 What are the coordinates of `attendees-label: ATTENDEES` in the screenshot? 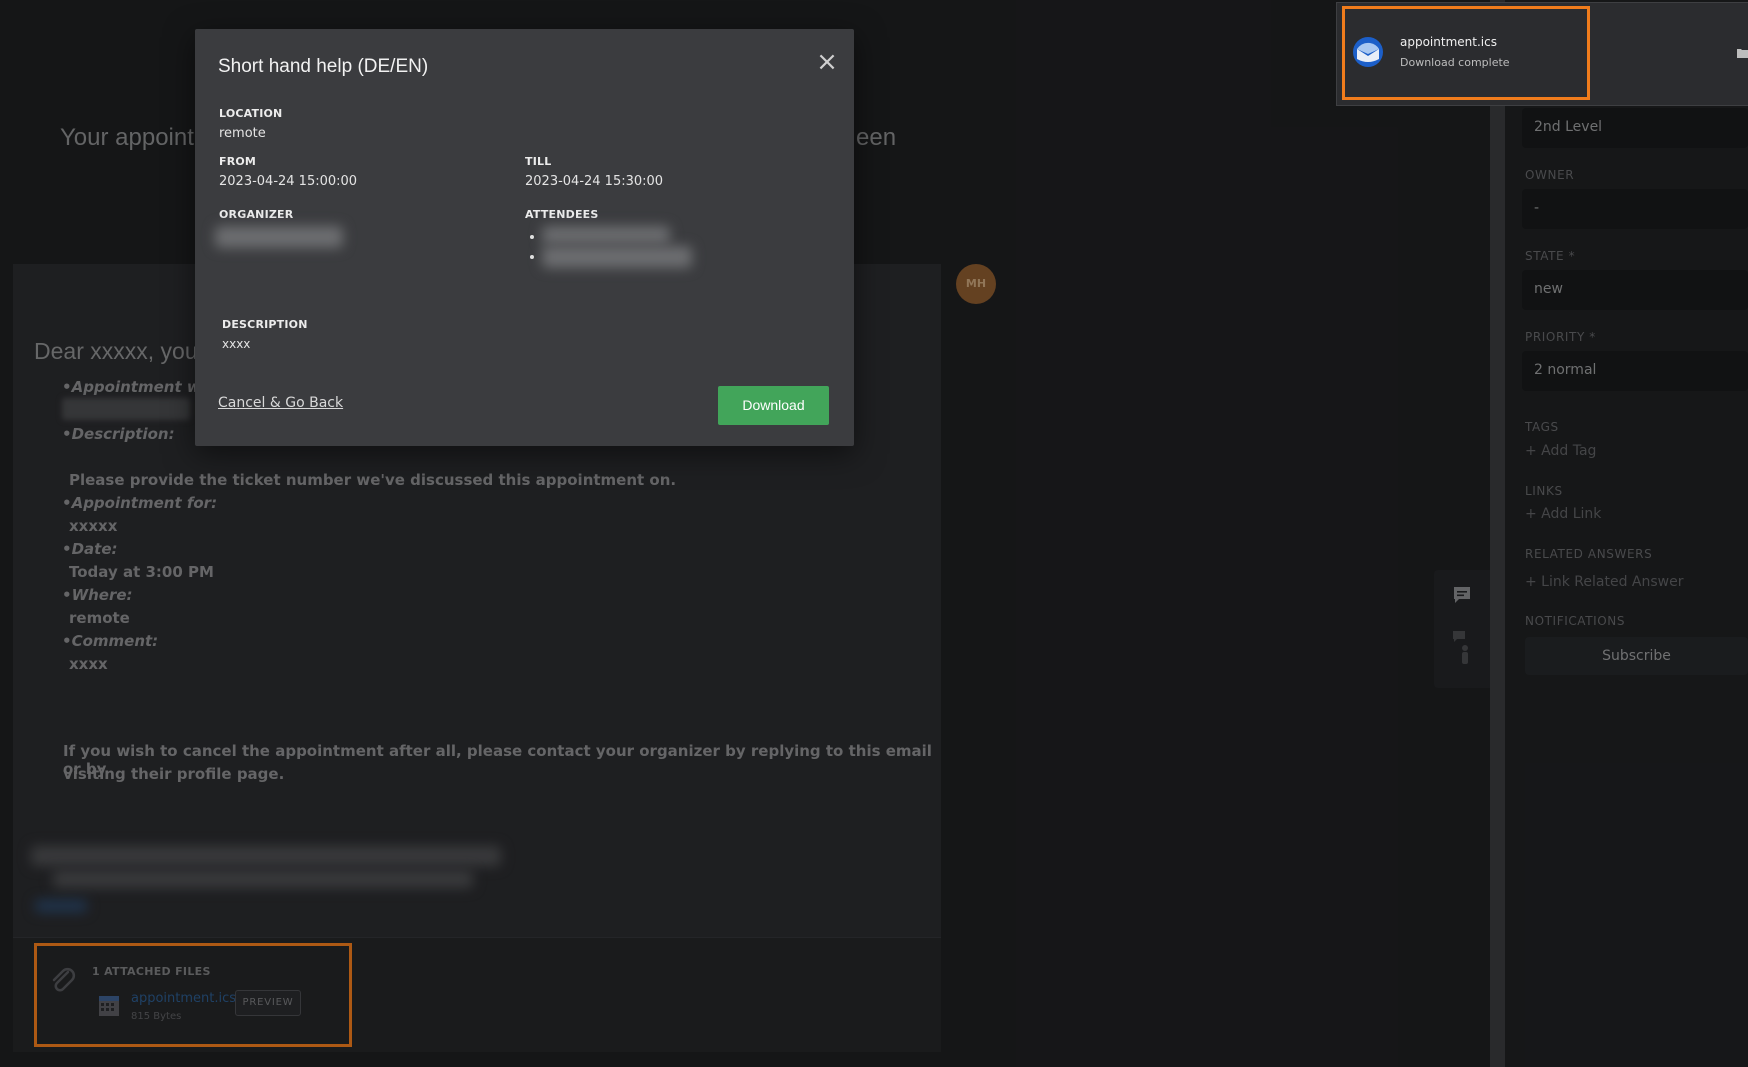 It's located at (562, 214).